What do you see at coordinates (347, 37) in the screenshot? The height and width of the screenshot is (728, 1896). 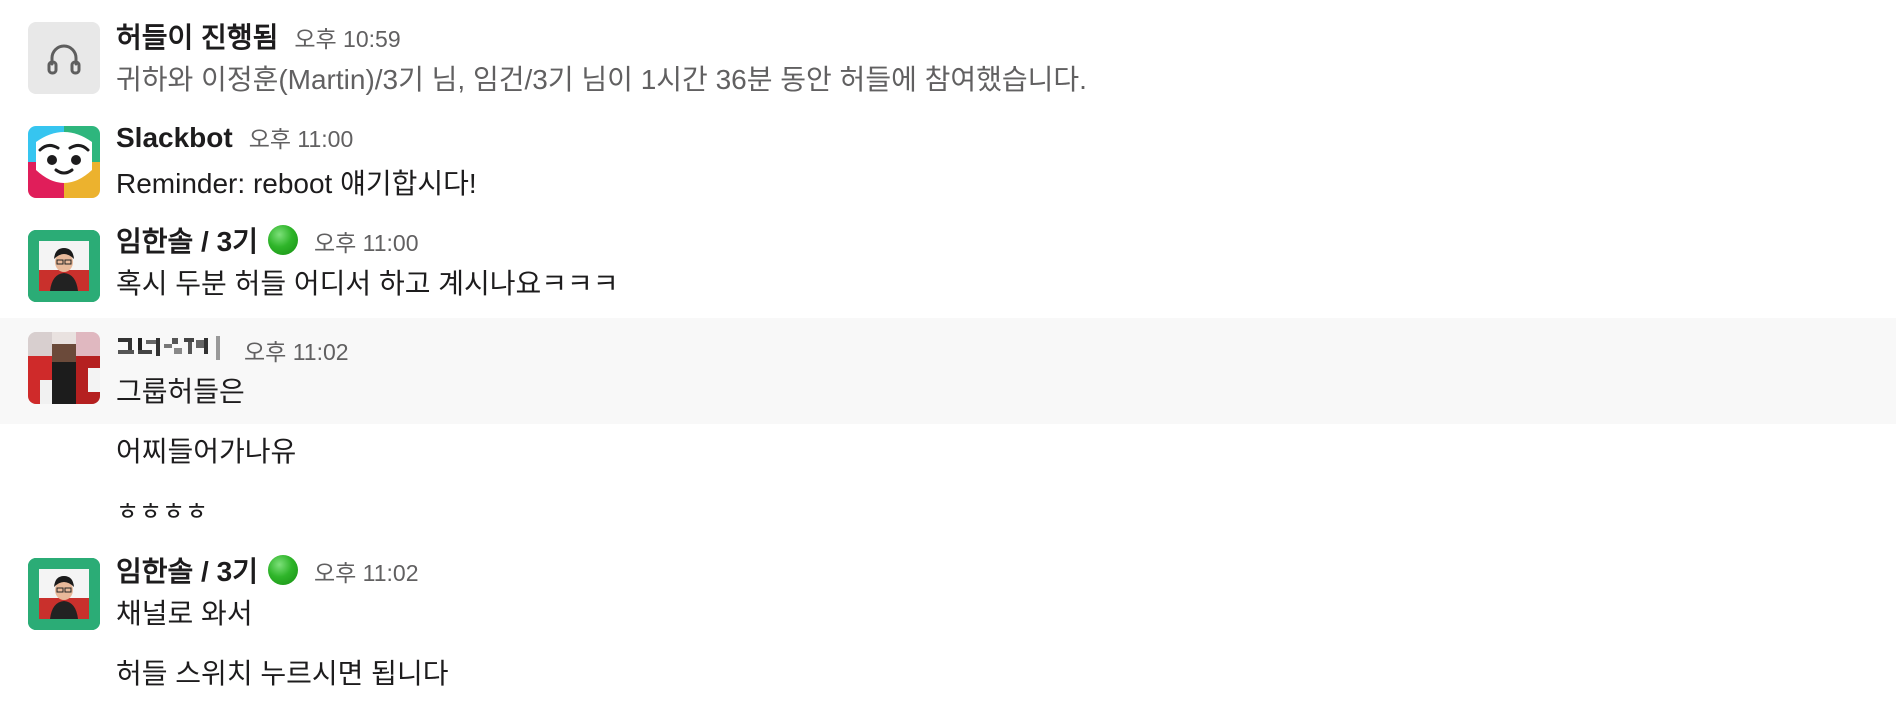 I see `message-timestamp: 오후 10:59` at bounding box center [347, 37].